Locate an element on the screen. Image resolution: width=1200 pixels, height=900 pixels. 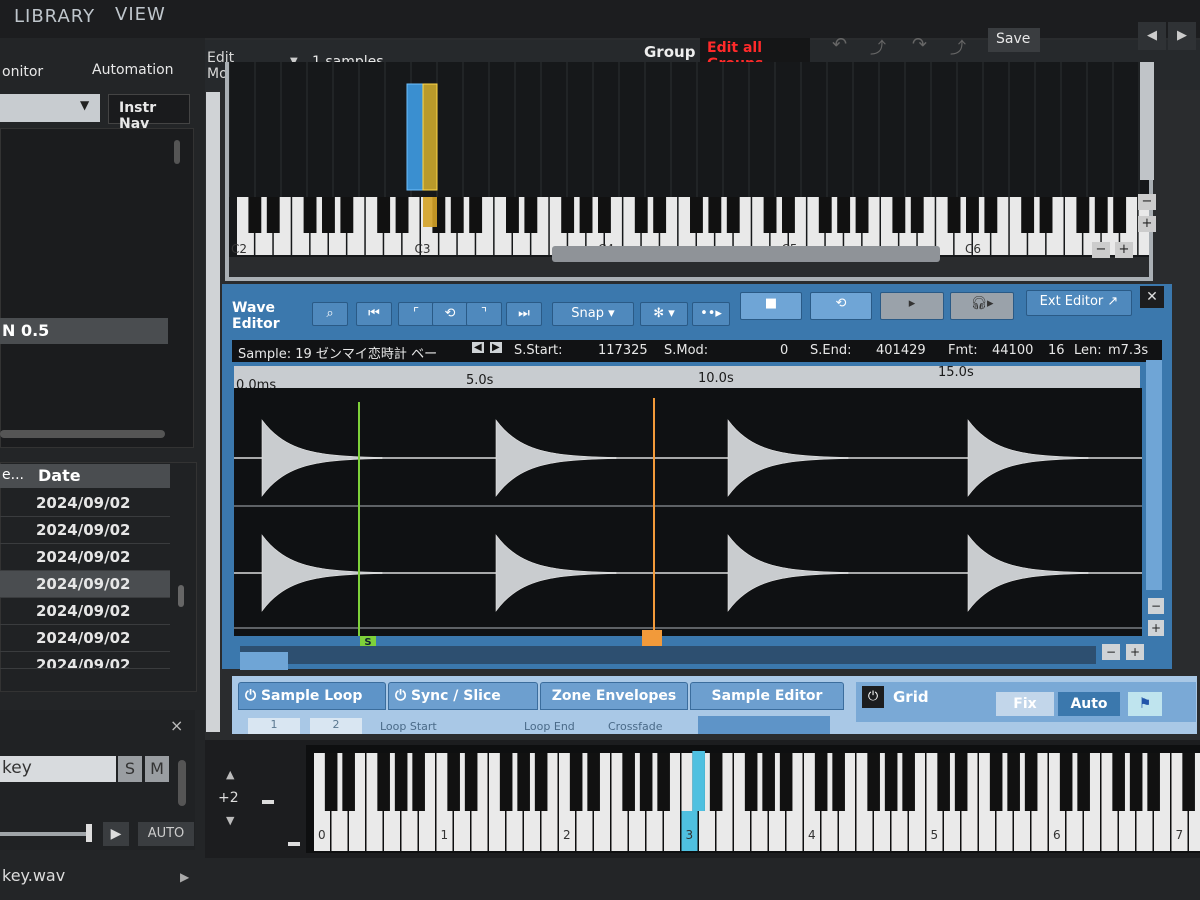
menu-library: LIBRARY is located at coordinates (54, 16).